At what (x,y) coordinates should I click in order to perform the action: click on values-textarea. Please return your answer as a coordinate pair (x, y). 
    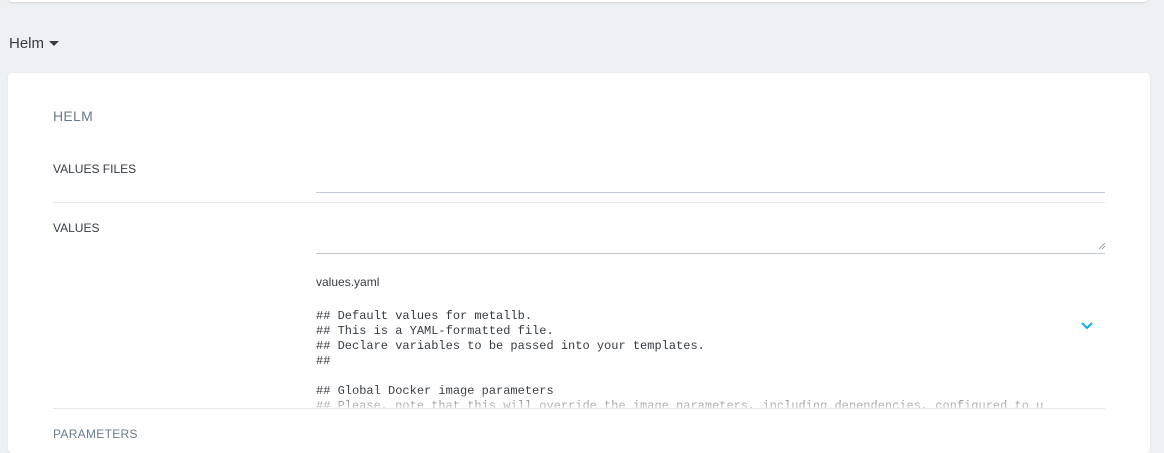
    Looking at the image, I should click on (710, 236).